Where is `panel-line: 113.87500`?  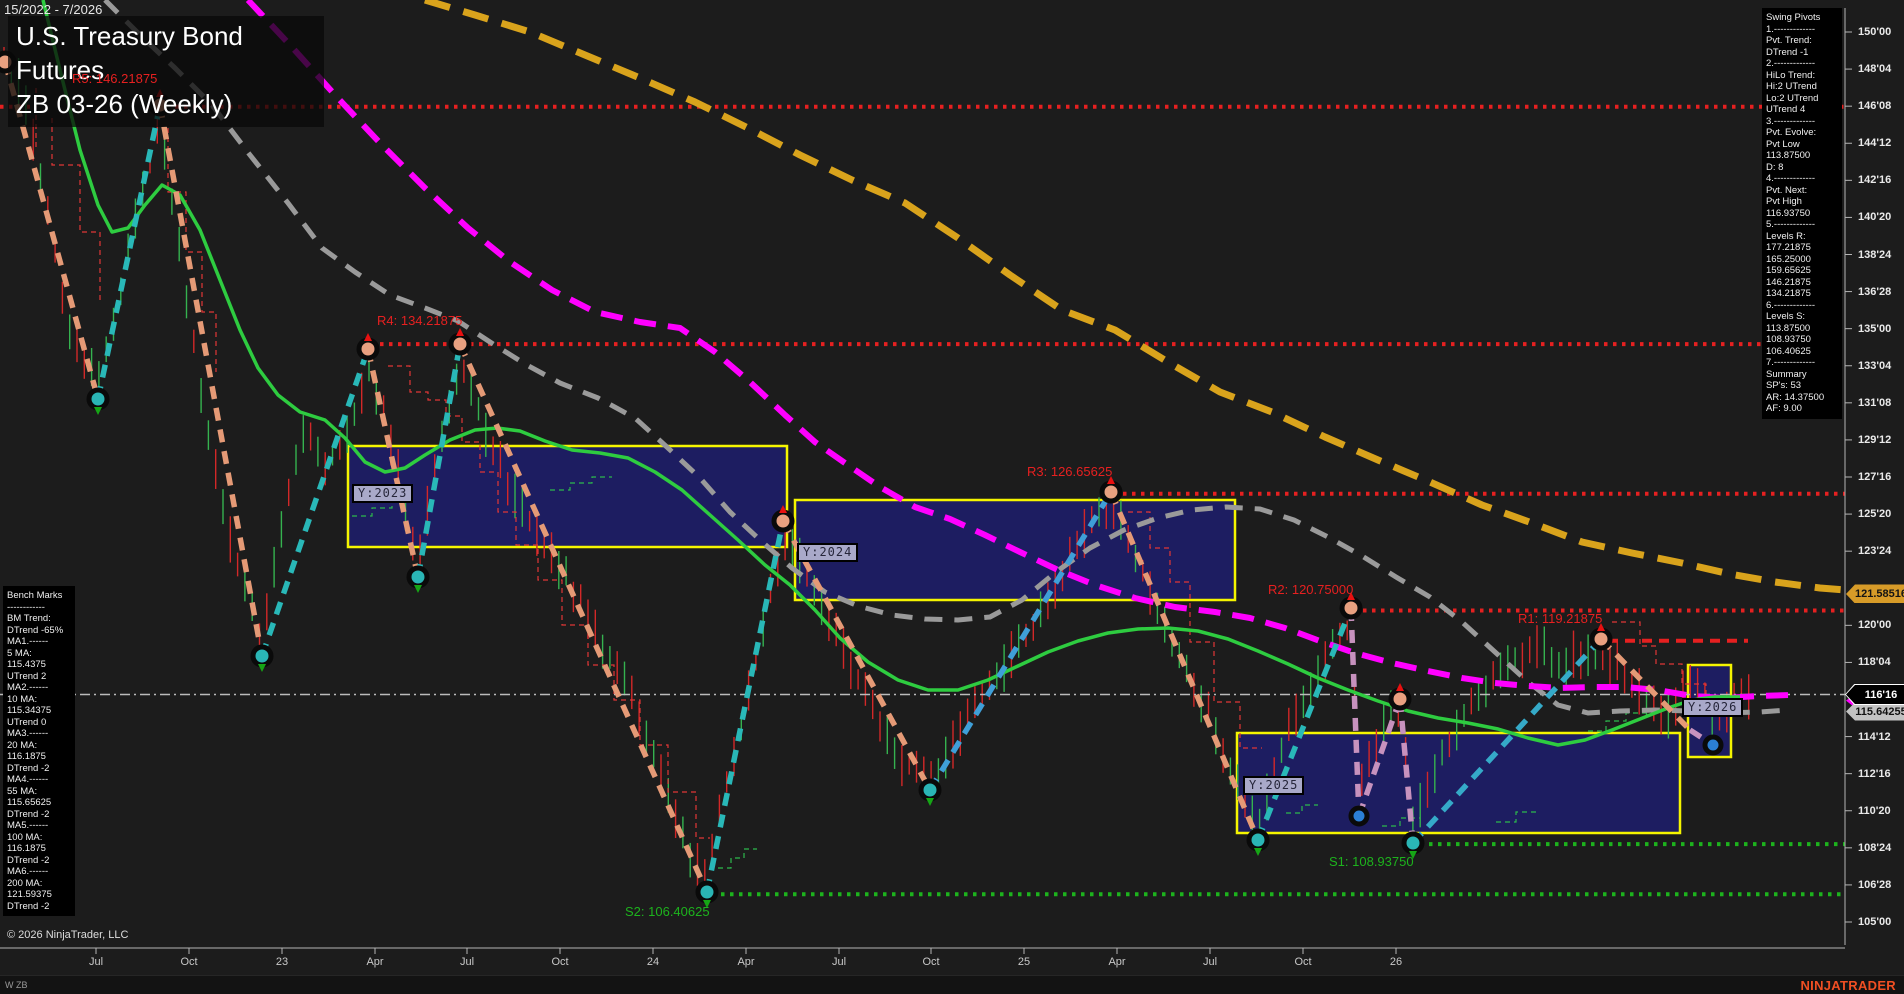 panel-line: 113.87500 is located at coordinates (1788, 328).